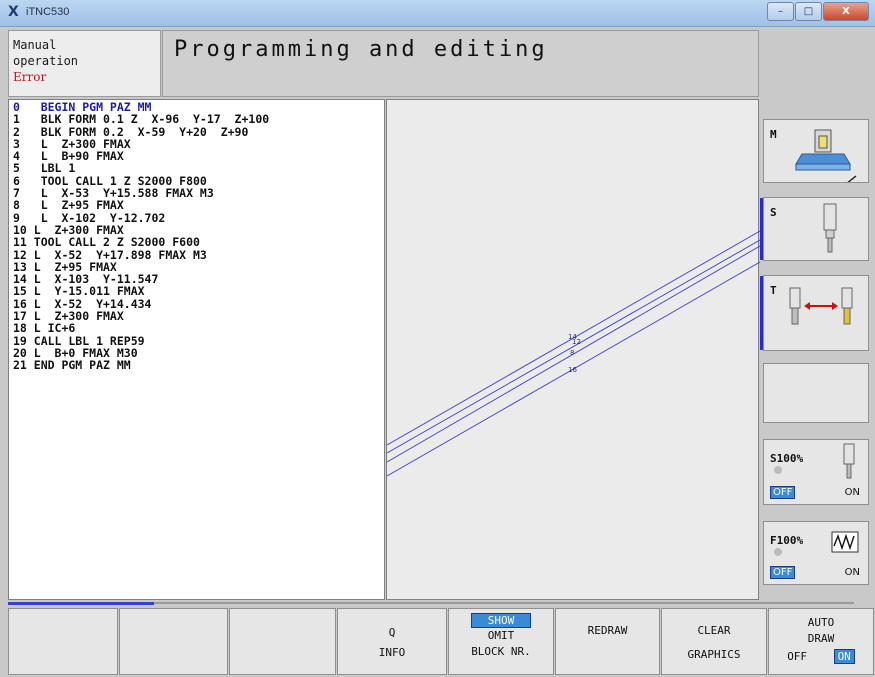  Describe the element at coordinates (821, 622) in the screenshot. I see `auto-label: AUTO` at that location.